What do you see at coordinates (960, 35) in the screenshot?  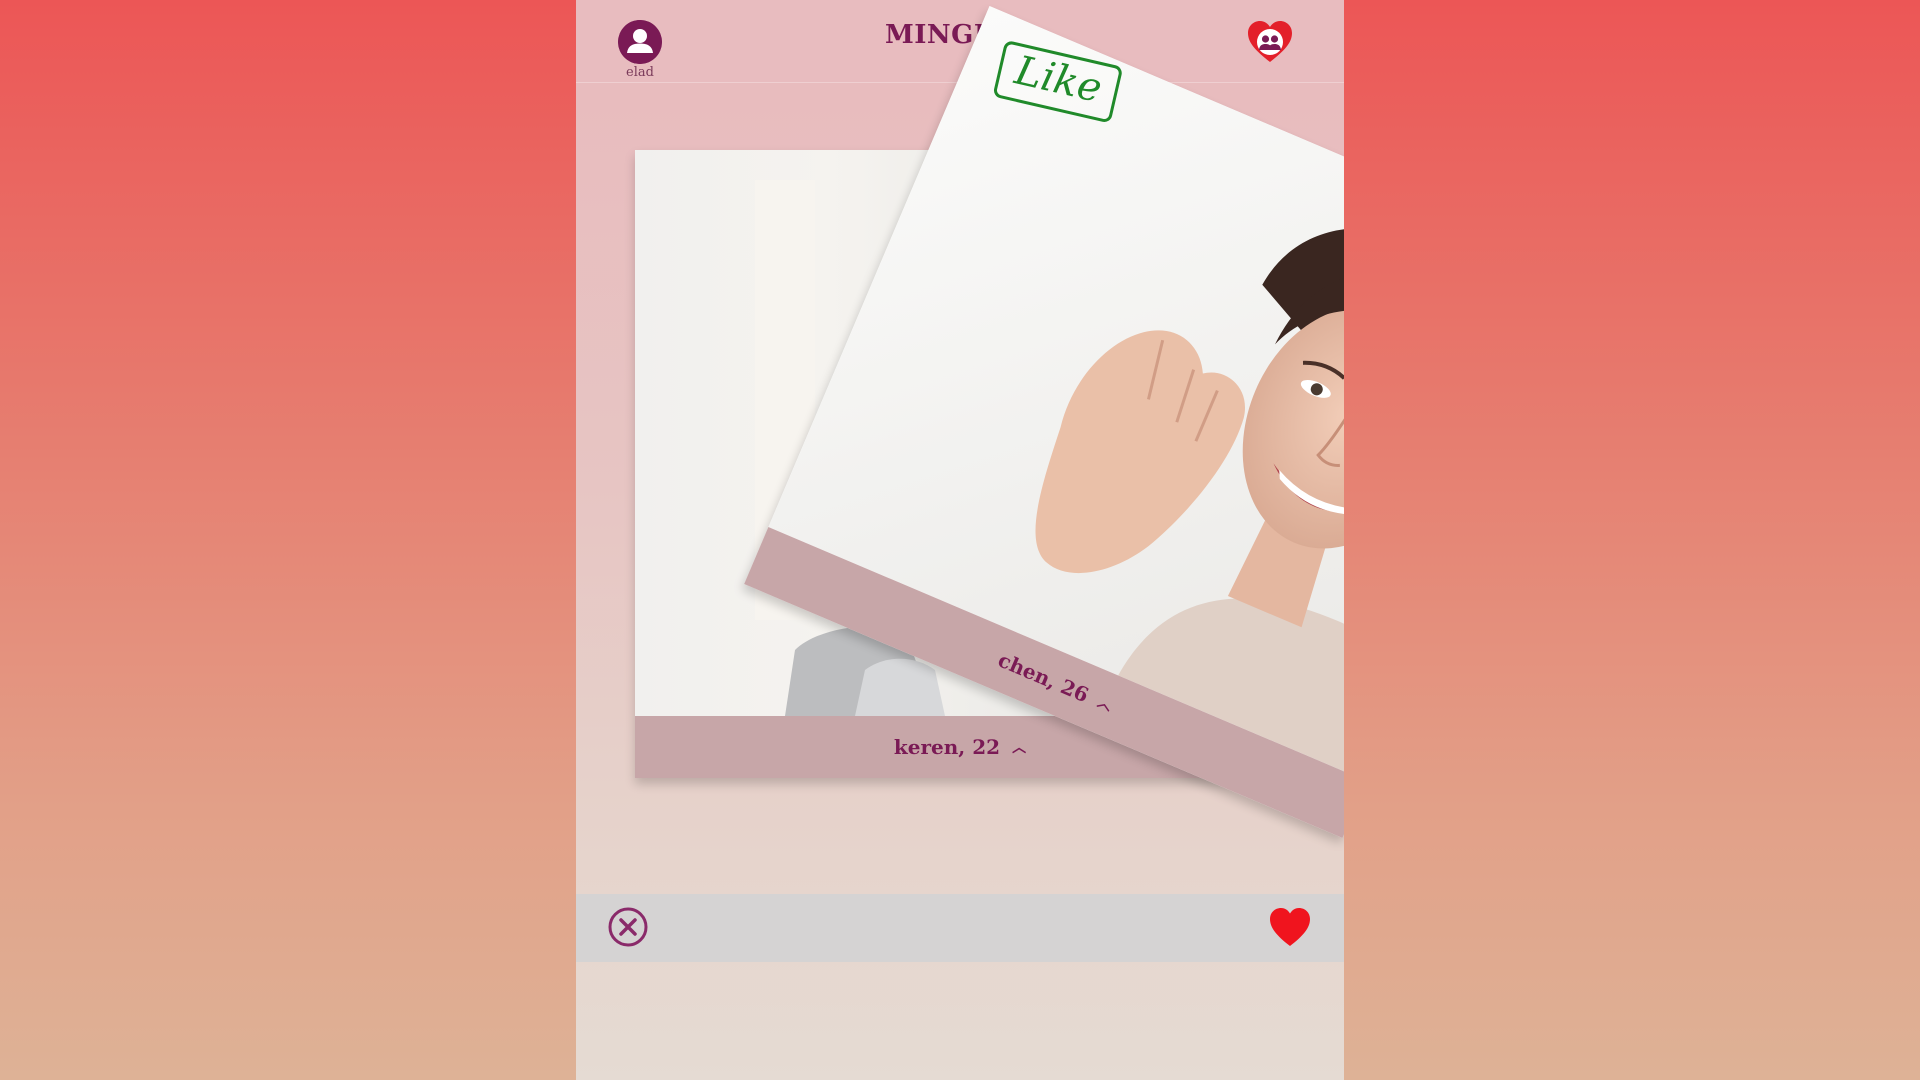 I see `app-title: MINGLER` at bounding box center [960, 35].